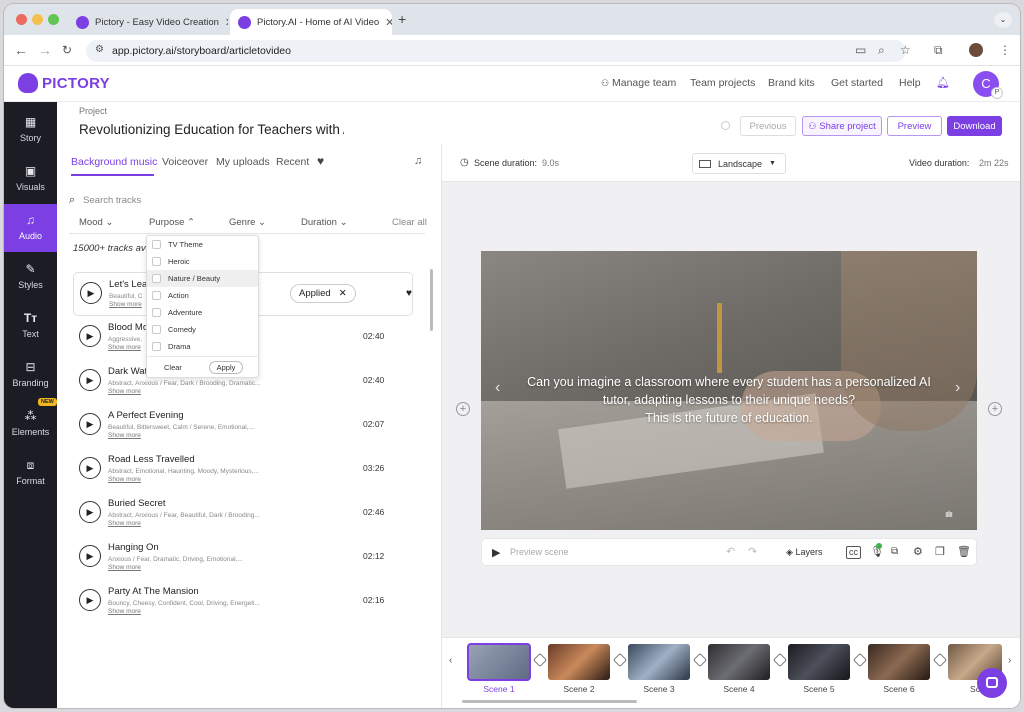 The width and height of the screenshot is (1024, 712). What do you see at coordinates (988, 85) in the screenshot?
I see `user-avatar: C P` at bounding box center [988, 85].